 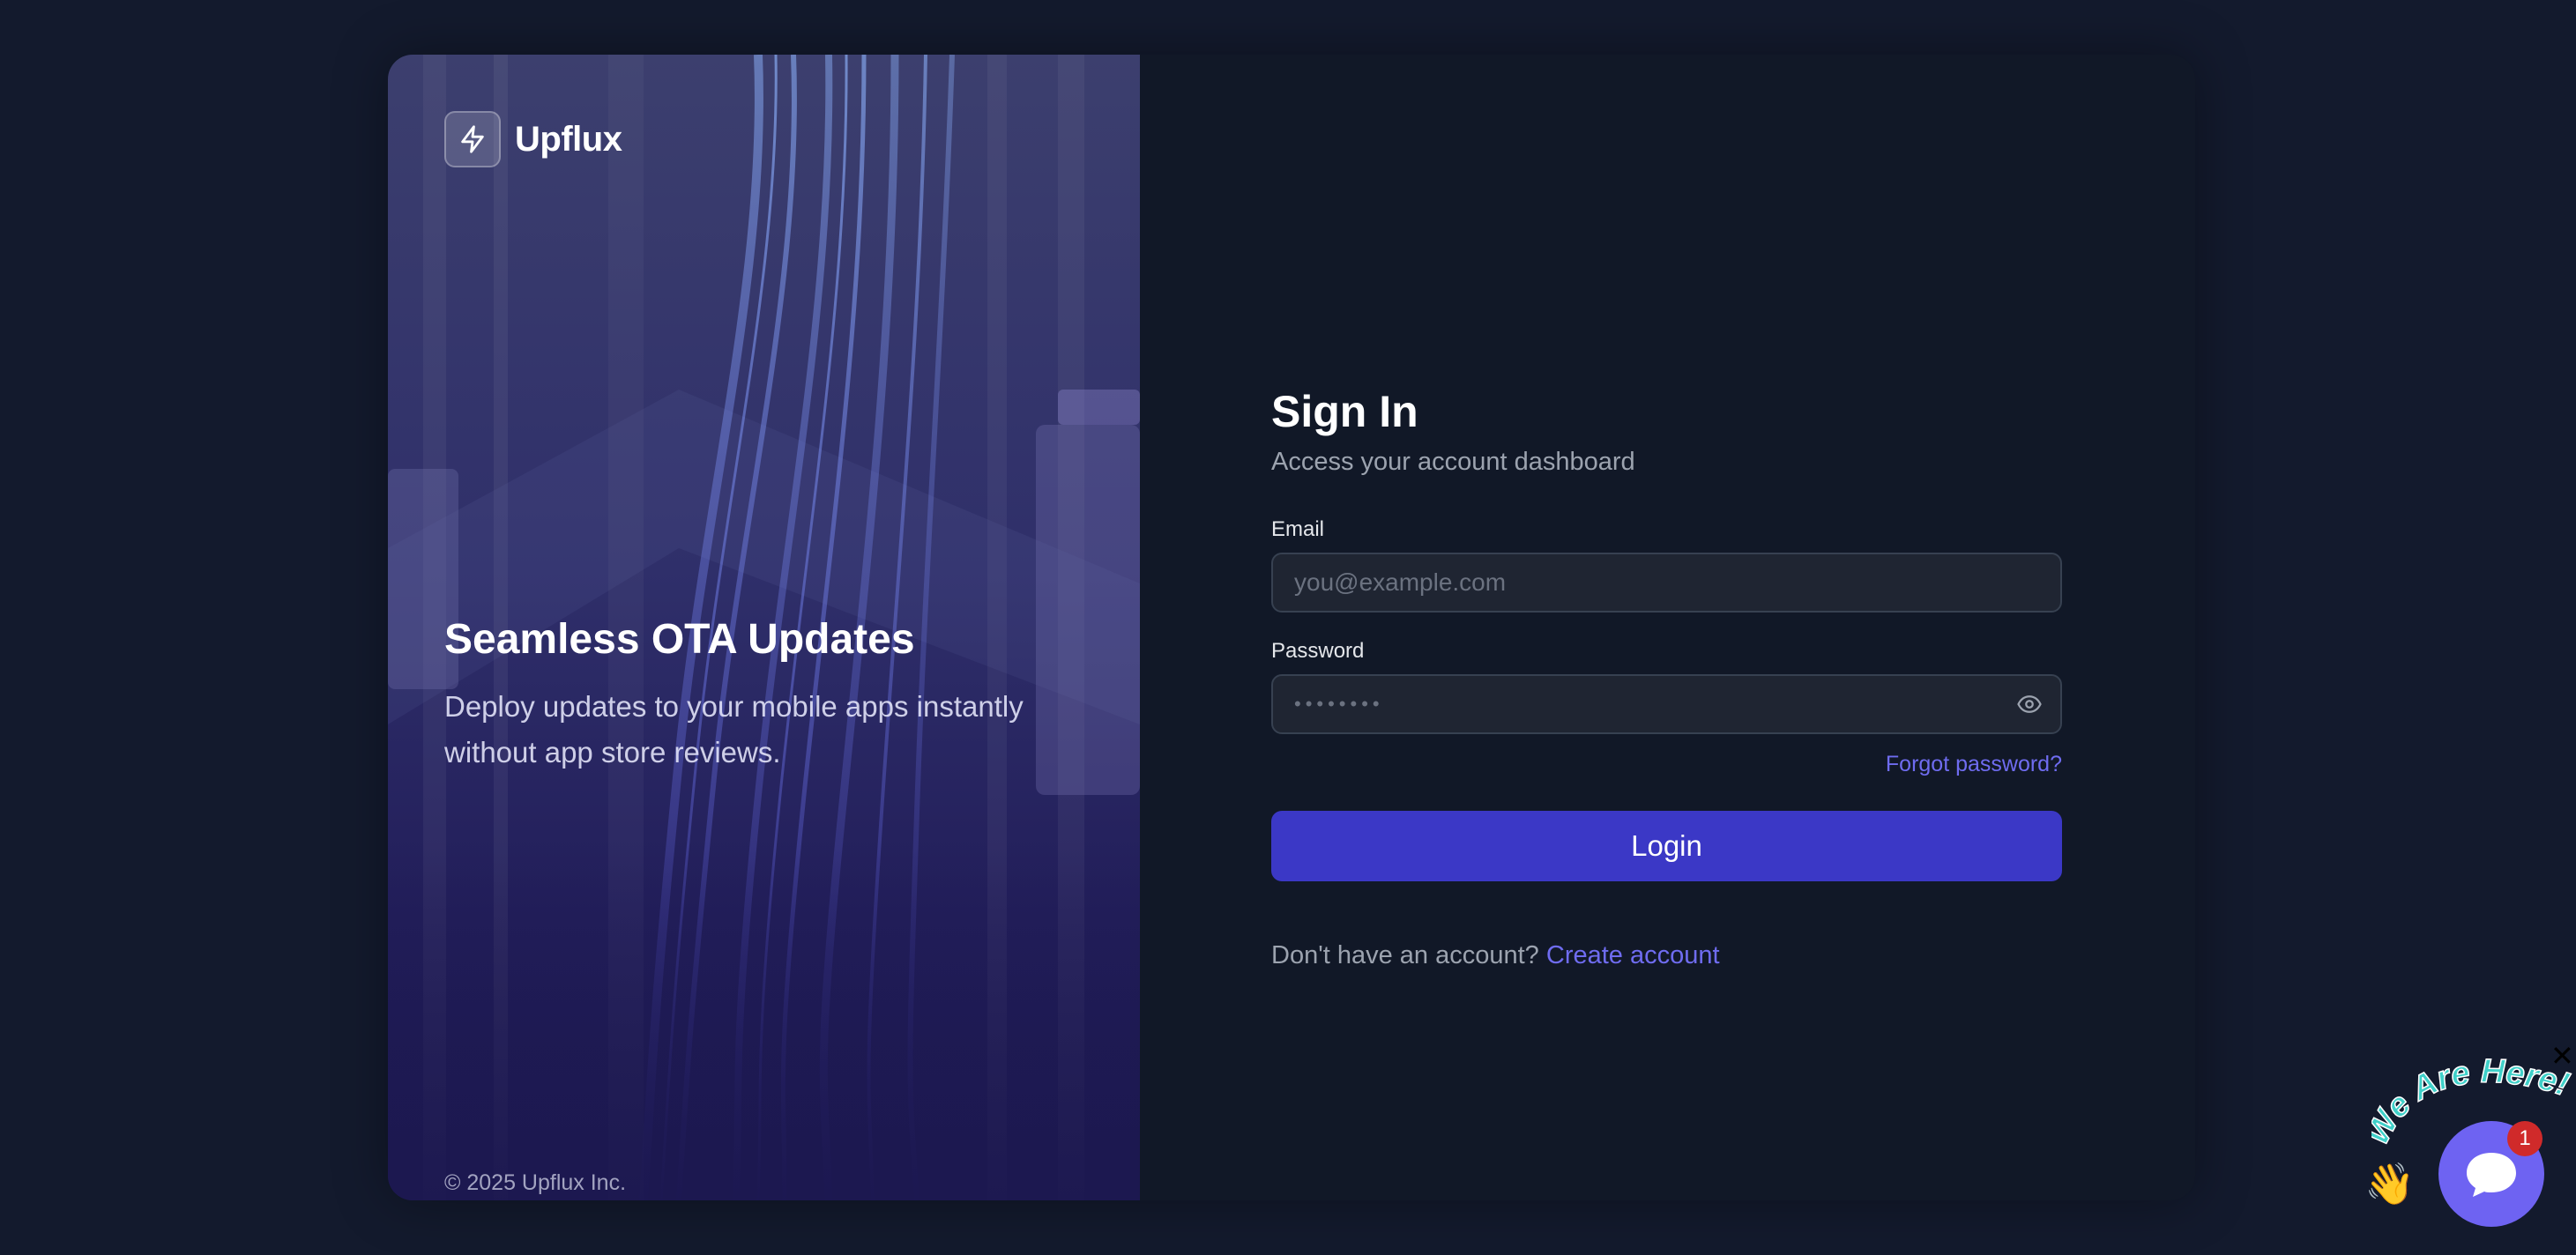 What do you see at coordinates (2030, 704) in the screenshot?
I see `eye-icon` at bounding box center [2030, 704].